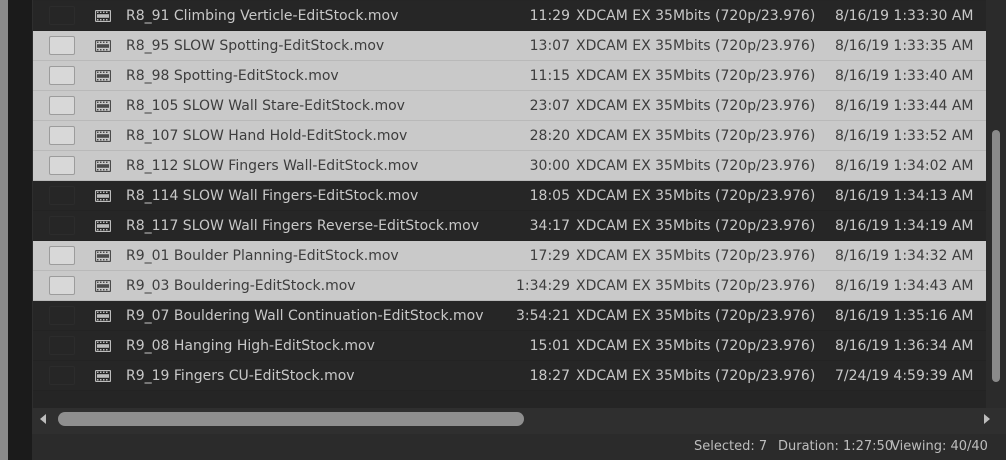  Describe the element at coordinates (904, 226) in the screenshot. I see `clip-date: 8/16/19 1:34:19 AM` at that location.